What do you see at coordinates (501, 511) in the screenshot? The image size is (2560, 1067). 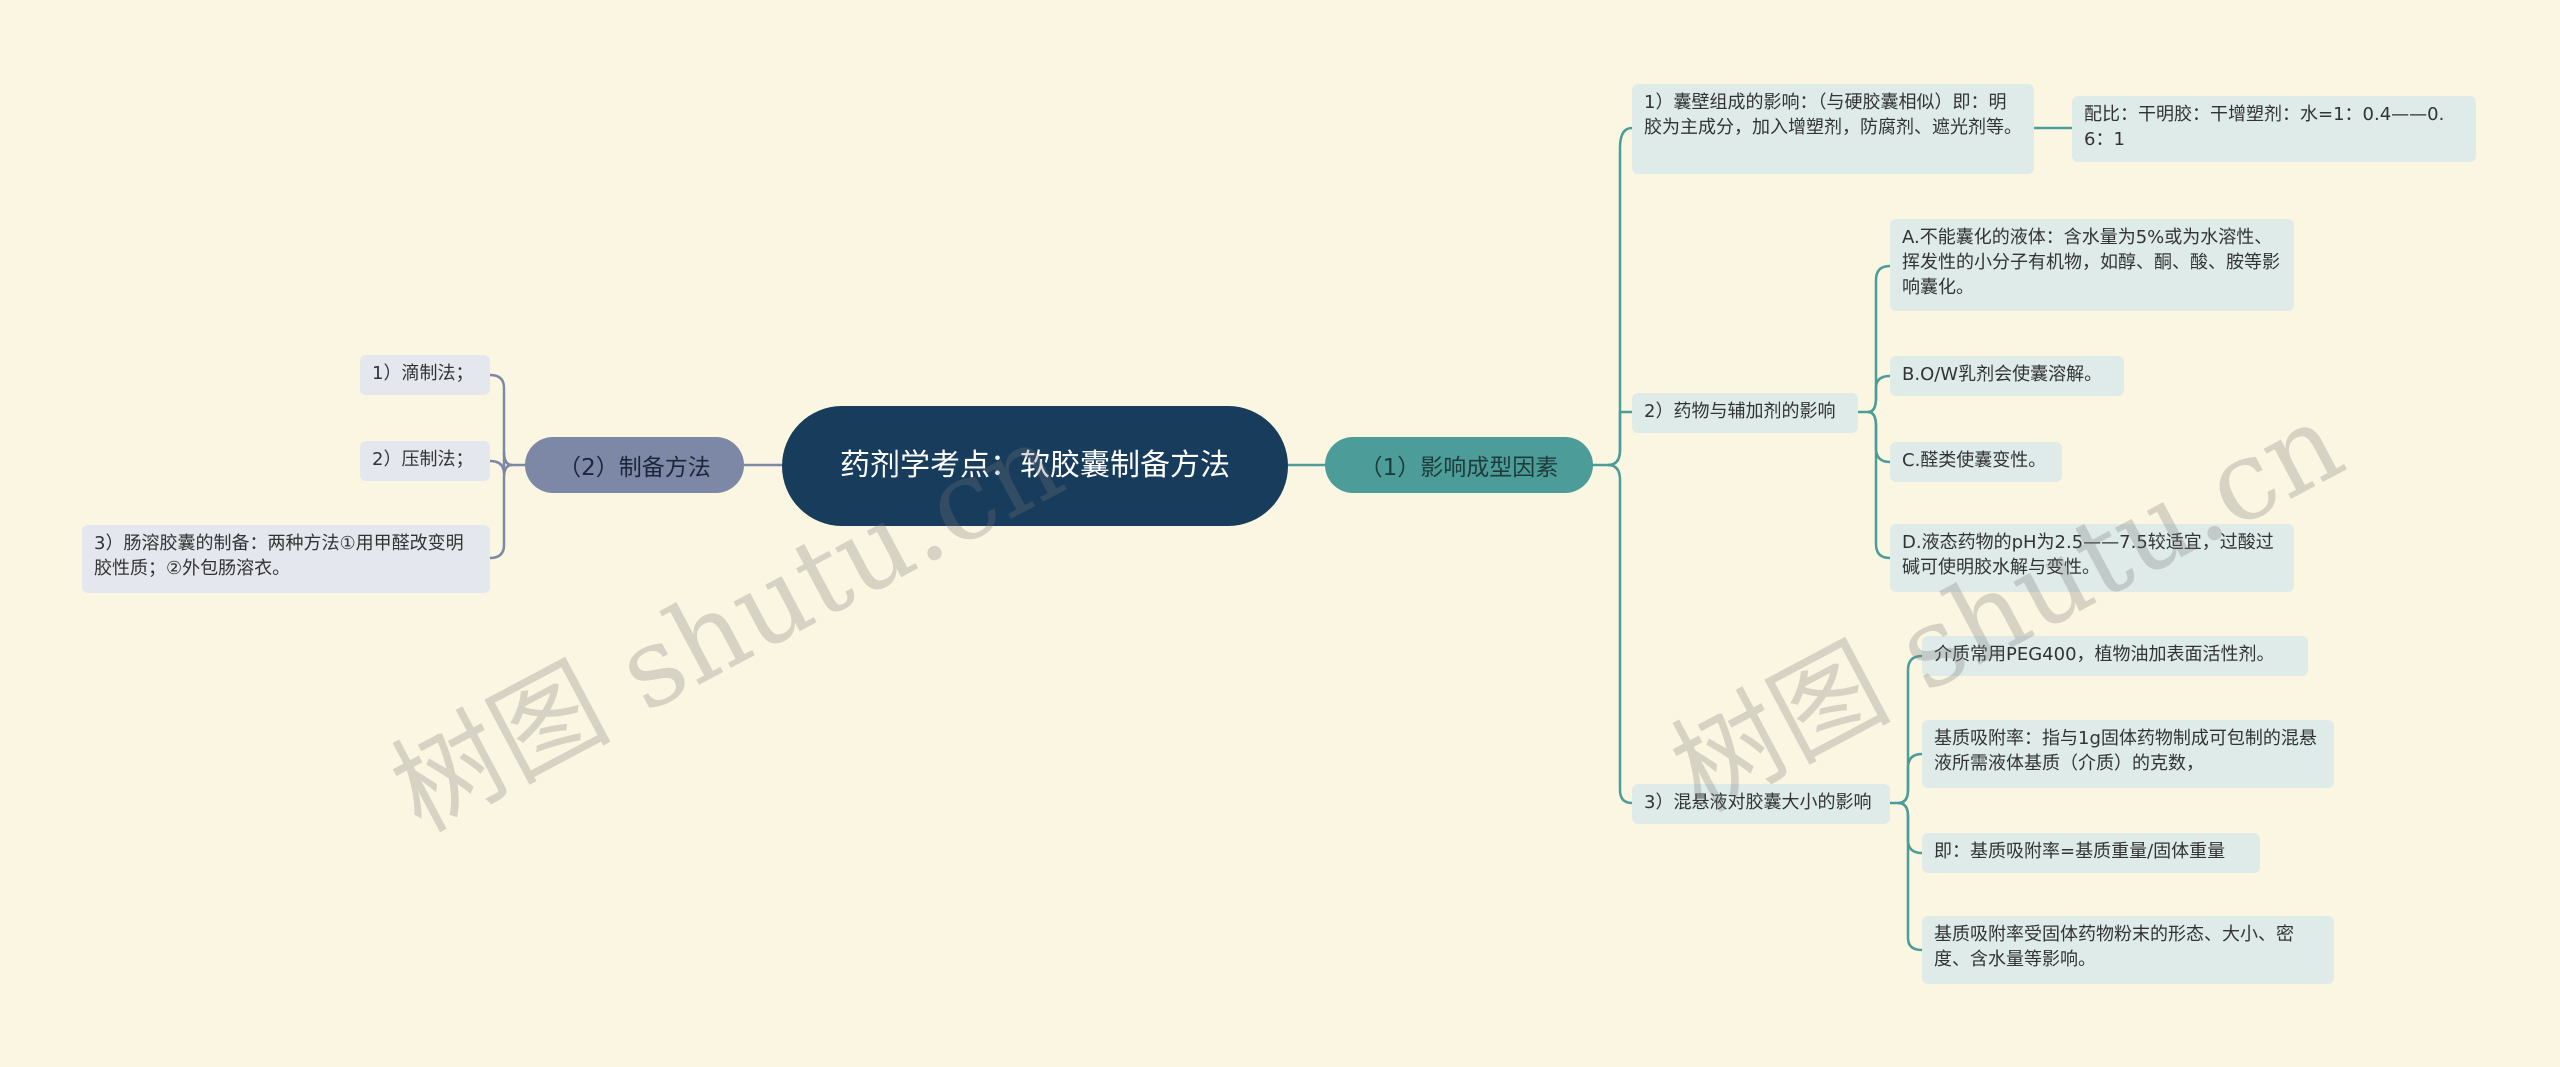 I see `link-method-enteric` at bounding box center [501, 511].